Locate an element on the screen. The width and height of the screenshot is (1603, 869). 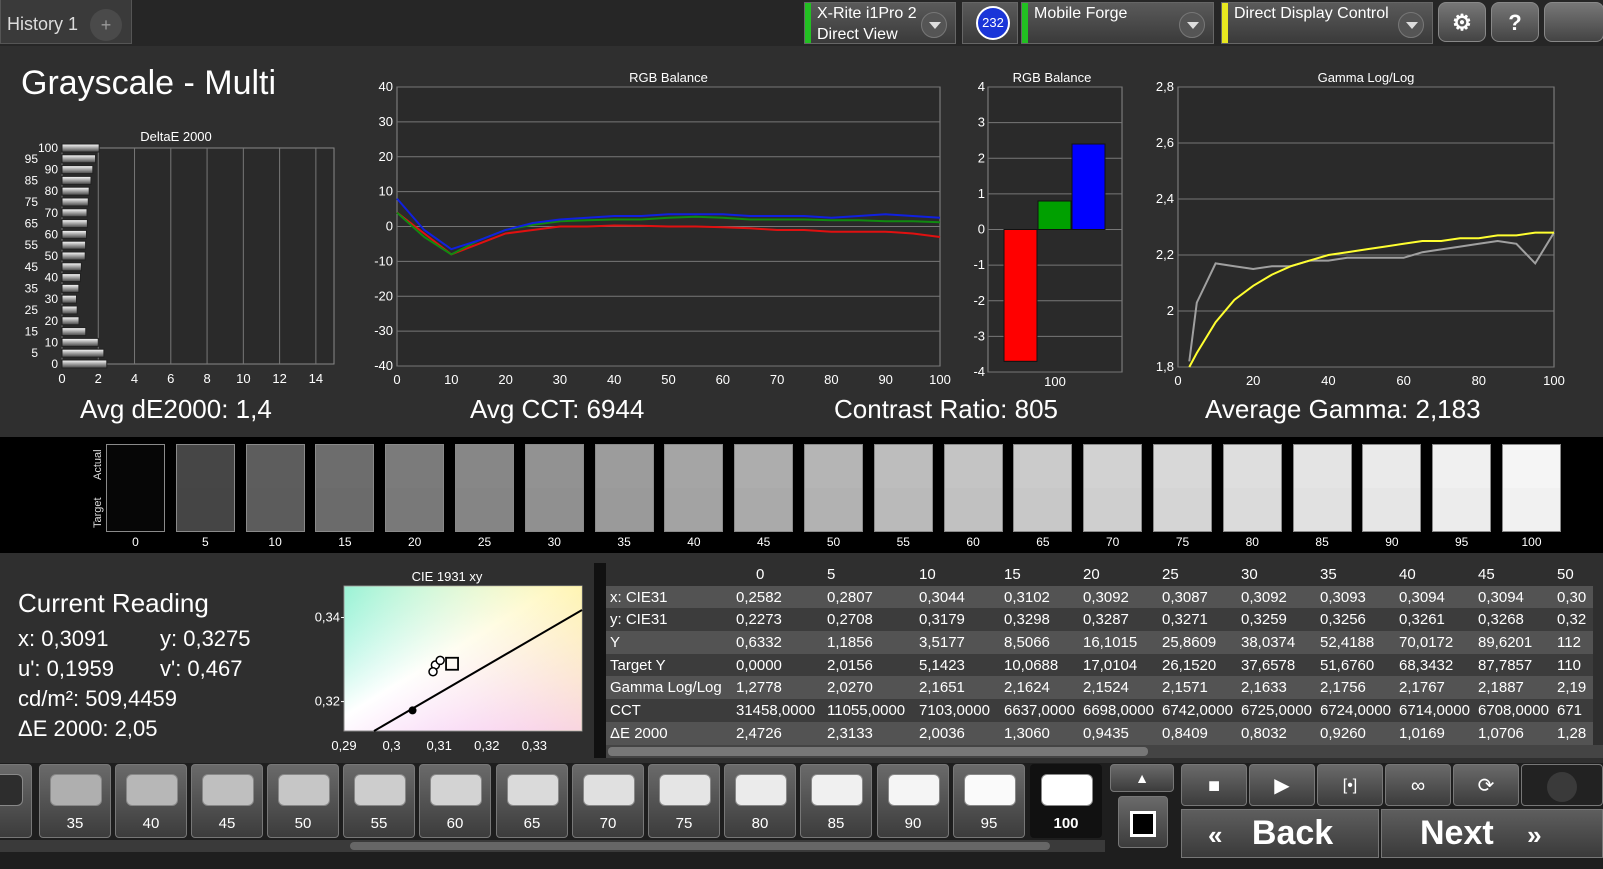
patch-label: 45 is located at coordinates (227, 823).